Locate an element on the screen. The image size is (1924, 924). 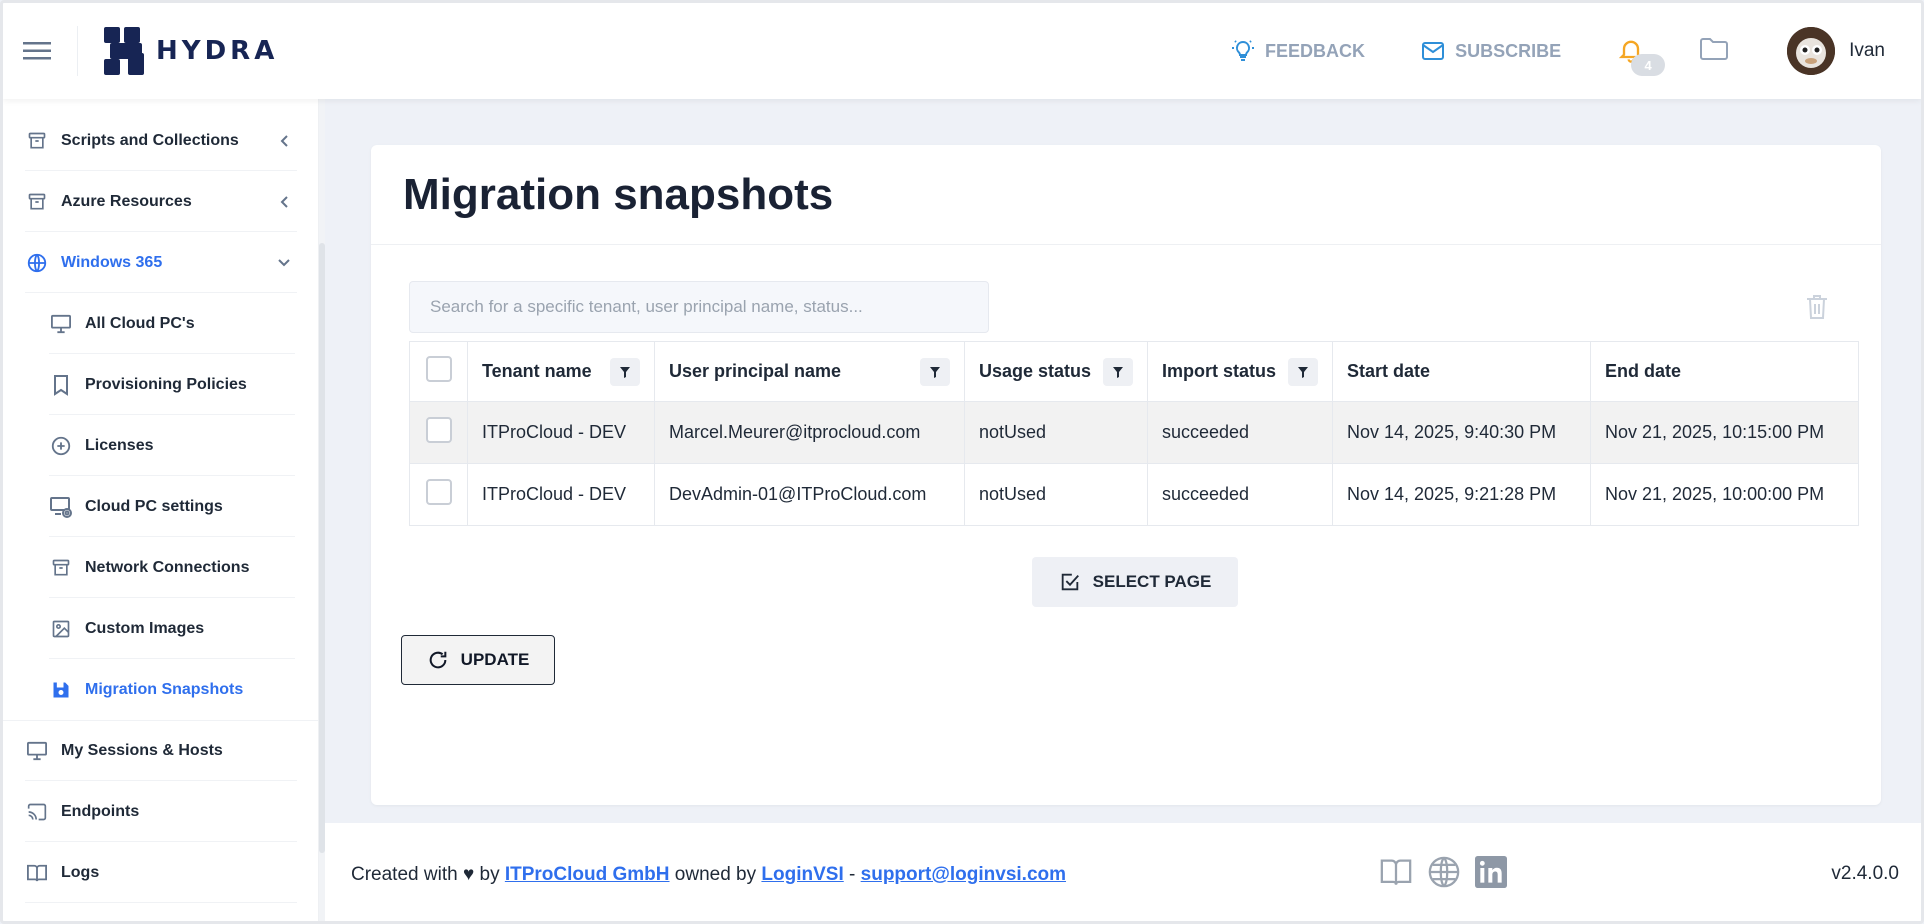
sidebar-item-logs: Logs is located at coordinates (161, 873).